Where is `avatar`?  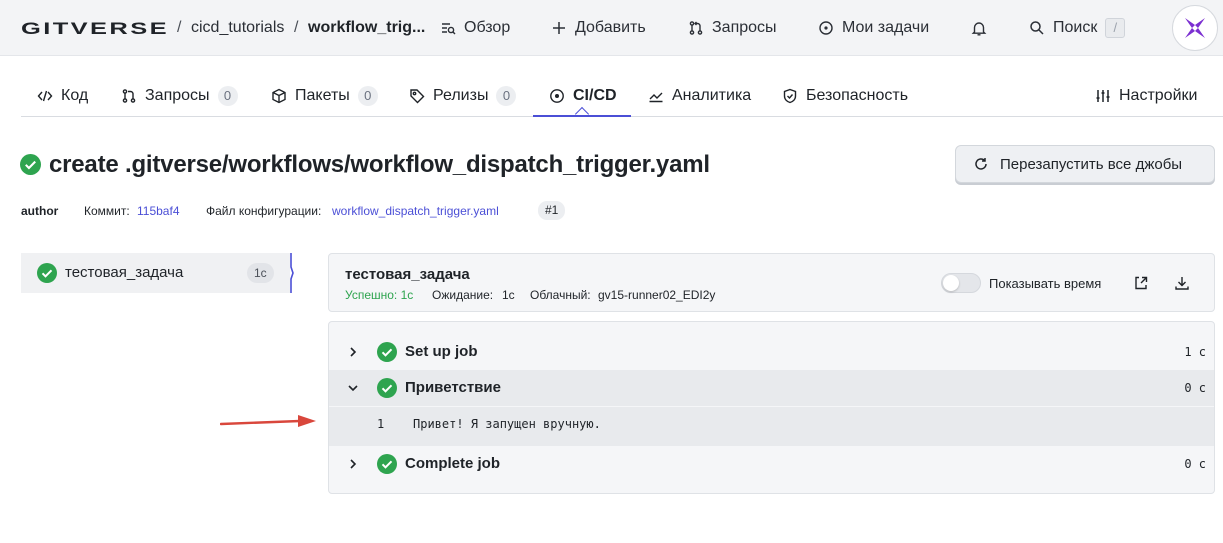
avatar is located at coordinates (1195, 28).